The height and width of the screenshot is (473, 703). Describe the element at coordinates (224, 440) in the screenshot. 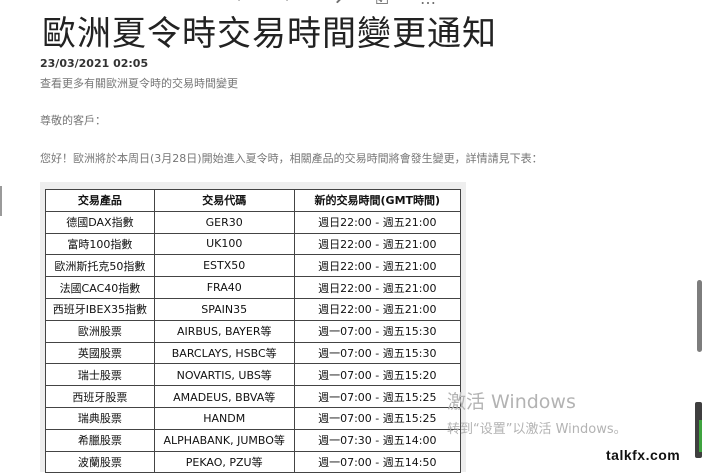

I see `cell-code: ALPHABANK, JUMBO等` at that location.